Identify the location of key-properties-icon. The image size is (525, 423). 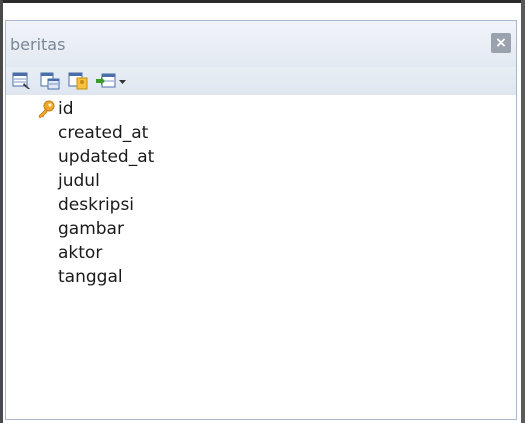
(78, 81).